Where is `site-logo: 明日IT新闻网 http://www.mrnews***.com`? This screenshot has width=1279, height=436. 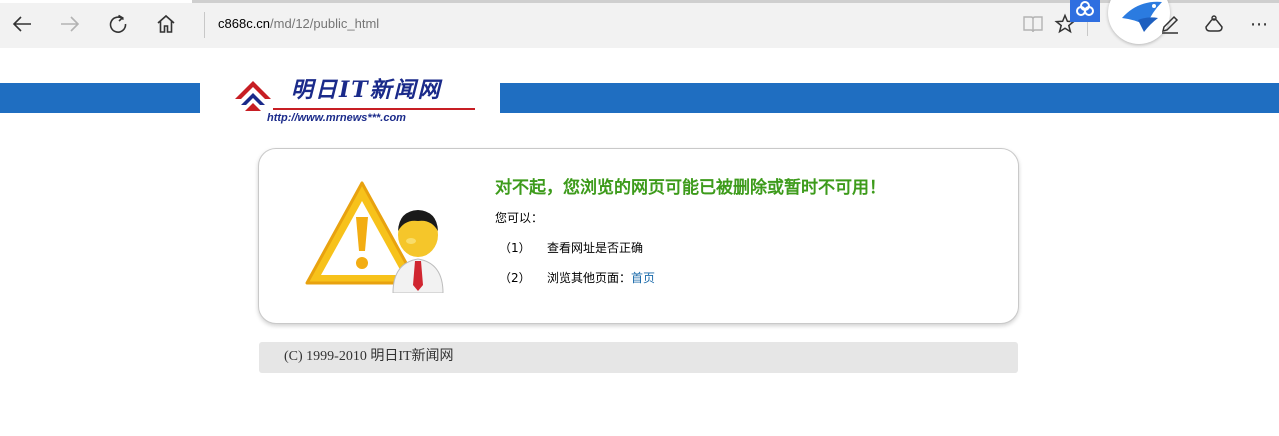 site-logo: 明日IT新闻网 http://www.mrnews***.com is located at coordinates (355, 101).